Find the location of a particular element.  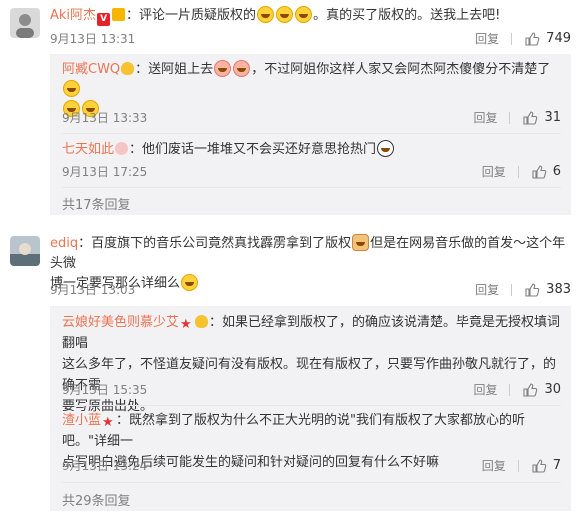

comment-meta: 9月13日 13:31 回复 749 is located at coordinates (310, 39).